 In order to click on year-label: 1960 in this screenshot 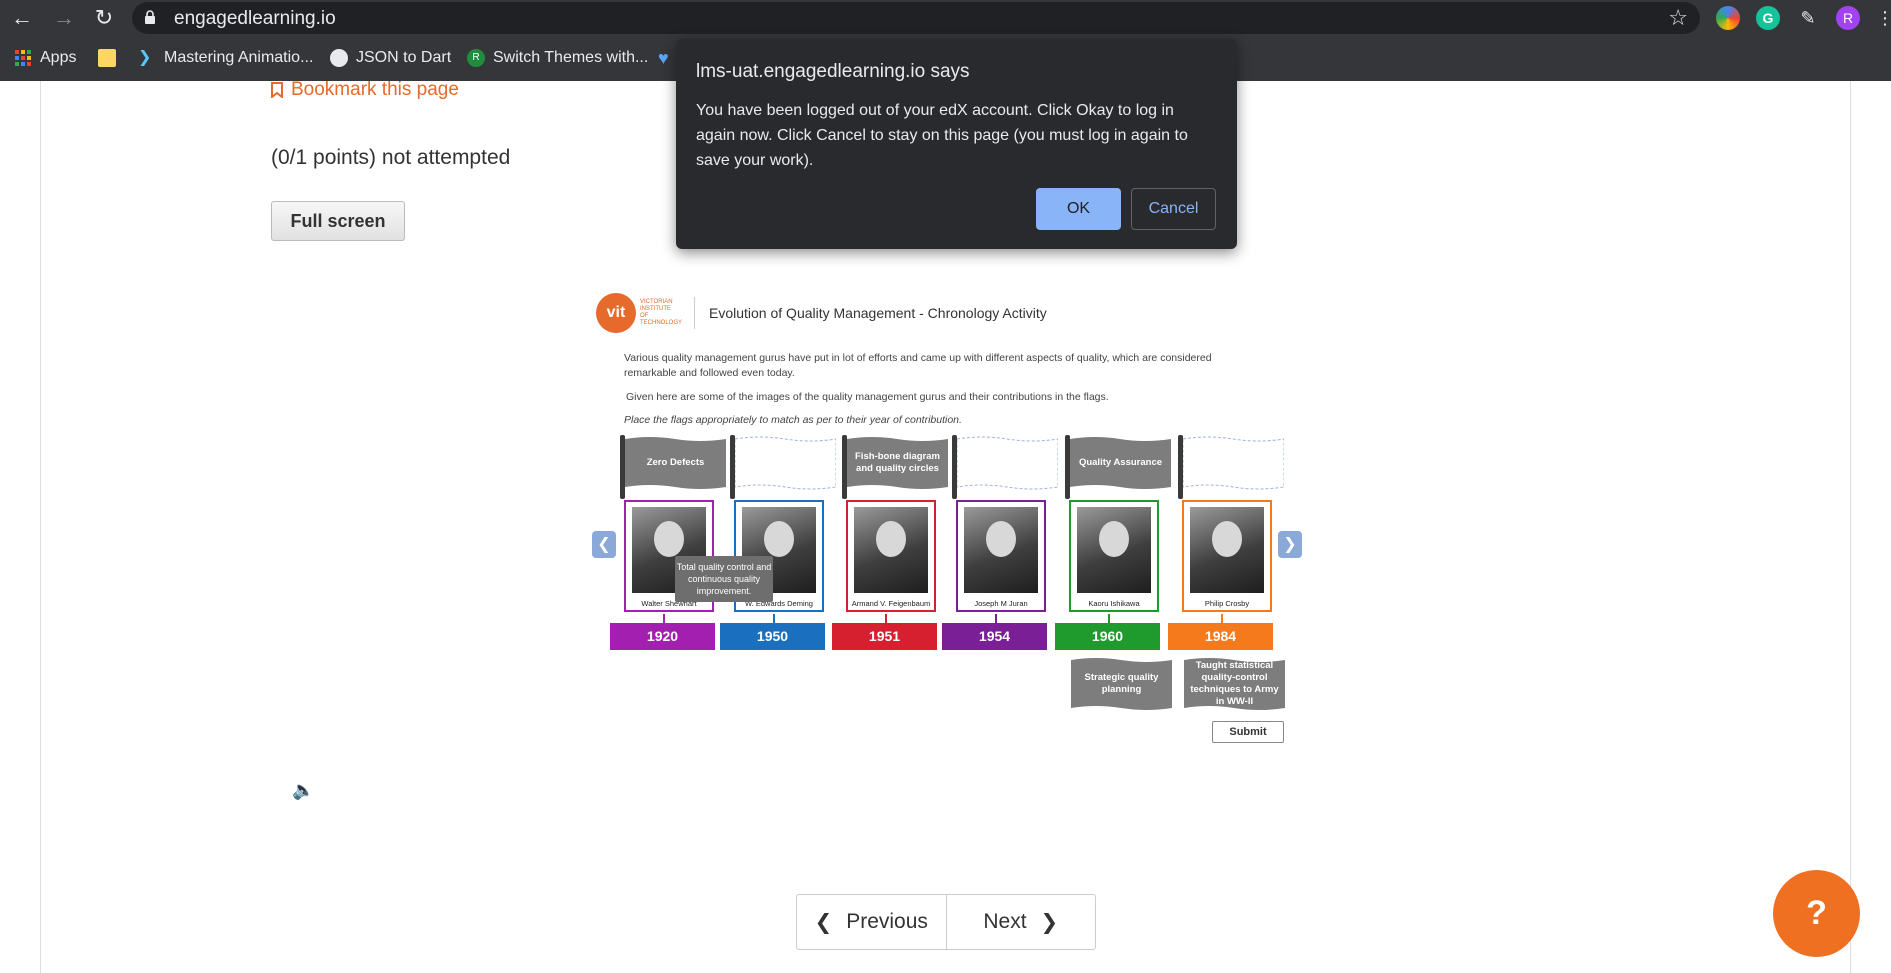, I will do `click(1107, 632)`.